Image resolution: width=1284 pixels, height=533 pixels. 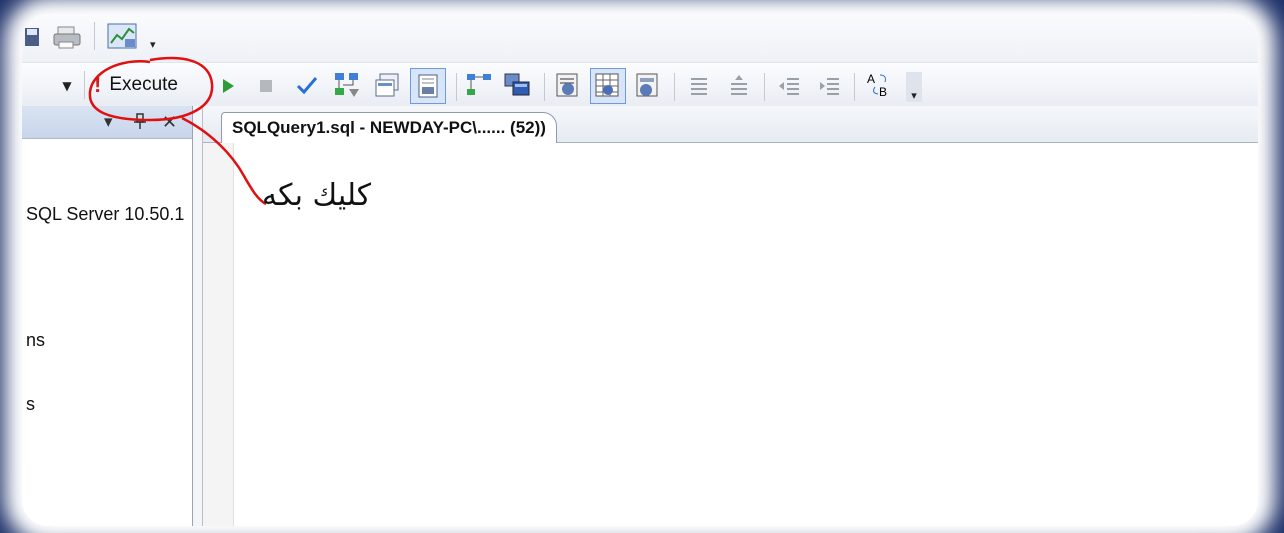 I want to click on standard-toolbar: ▾, so click(x=640, y=38).